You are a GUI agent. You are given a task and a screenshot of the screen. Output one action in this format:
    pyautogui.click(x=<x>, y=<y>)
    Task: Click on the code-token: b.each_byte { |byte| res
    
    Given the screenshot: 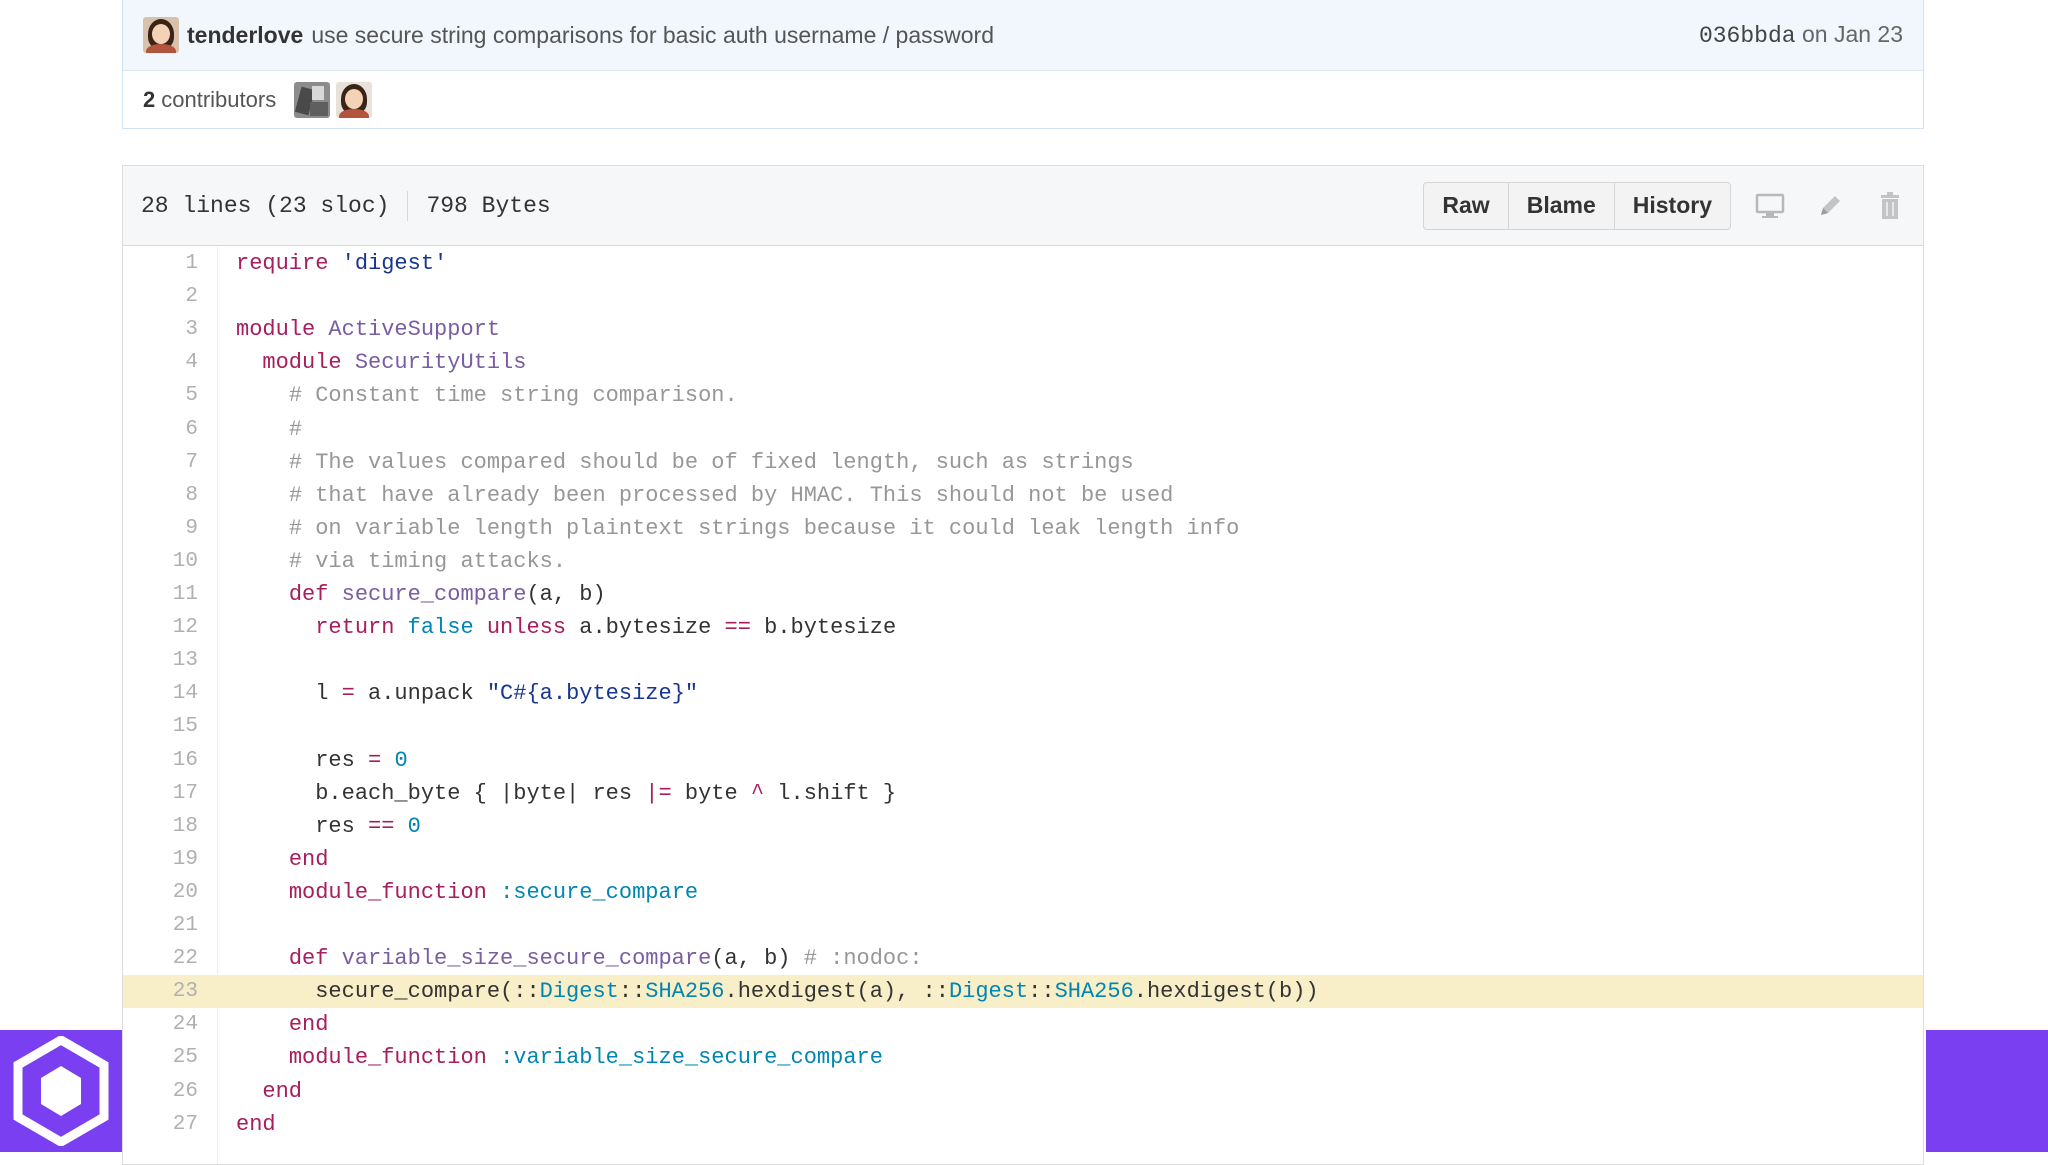 What is the action you would take?
    pyautogui.click(x=441, y=793)
    